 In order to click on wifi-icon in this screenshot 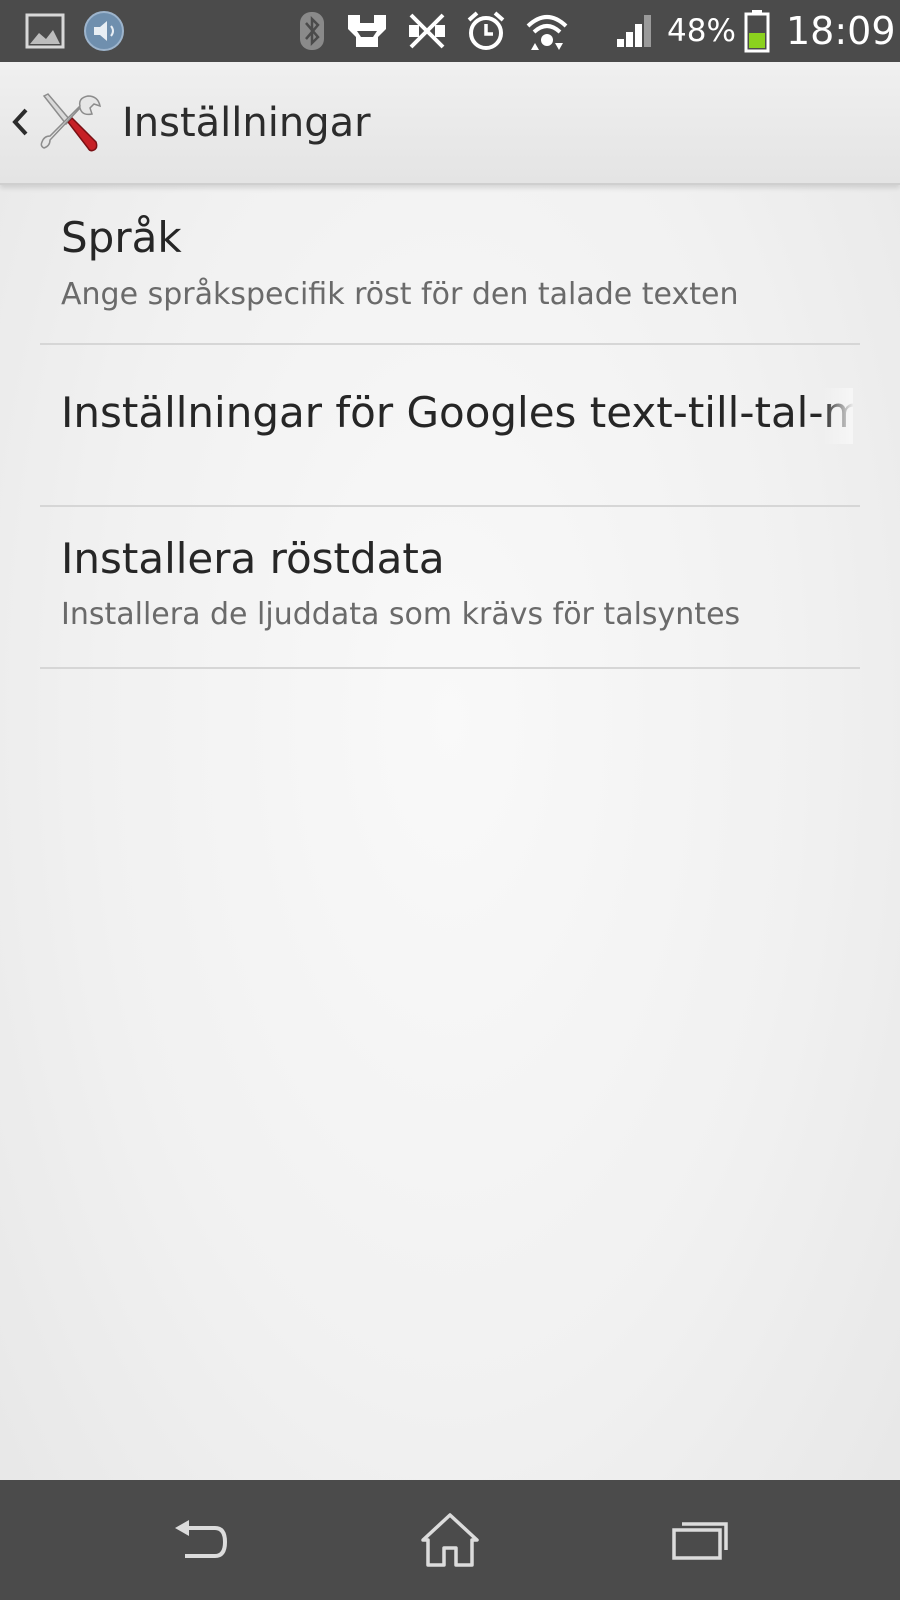, I will do `click(547, 31)`.